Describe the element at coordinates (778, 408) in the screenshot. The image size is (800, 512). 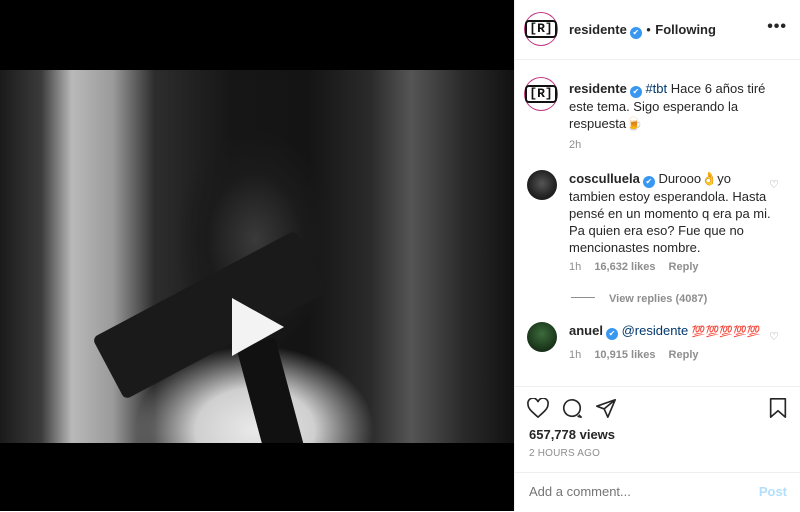
I see `bookmark-icon` at that location.